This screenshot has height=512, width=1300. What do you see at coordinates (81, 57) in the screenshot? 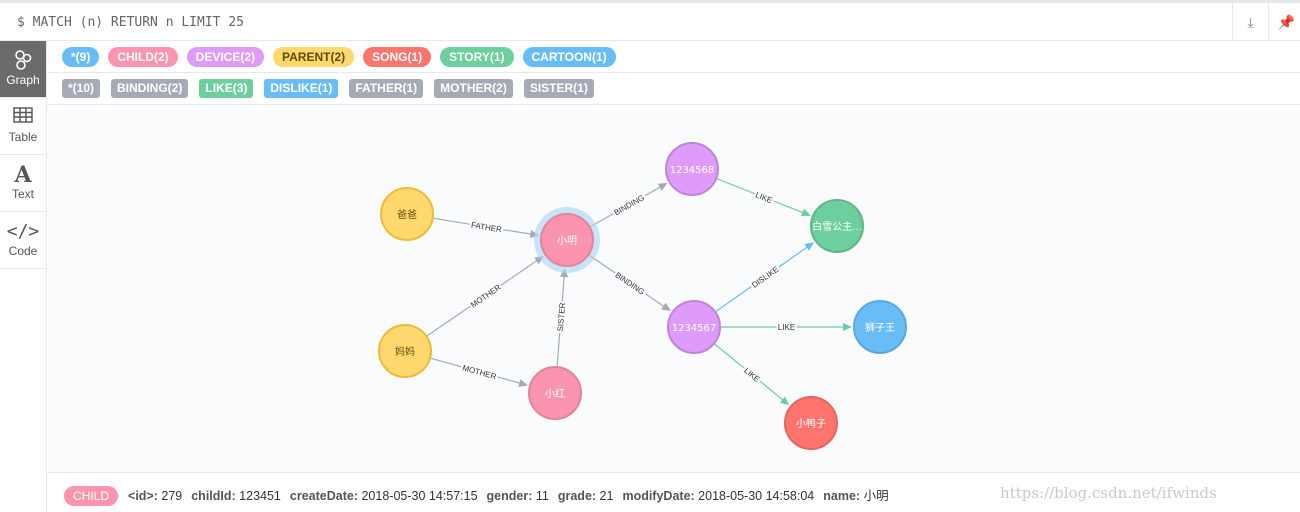
I see `node-label-pill: *(9)` at bounding box center [81, 57].